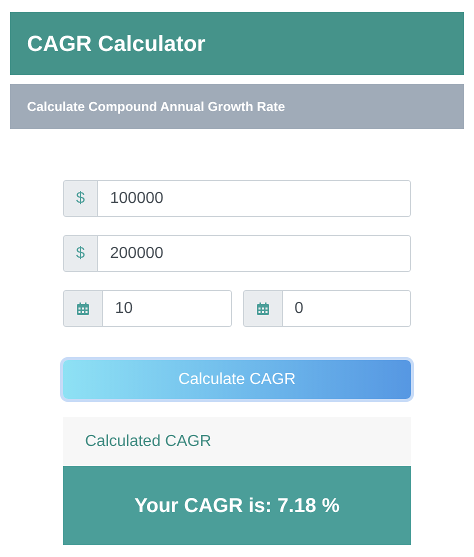  Describe the element at coordinates (254, 253) in the screenshot. I see `input-field: 200000` at that location.